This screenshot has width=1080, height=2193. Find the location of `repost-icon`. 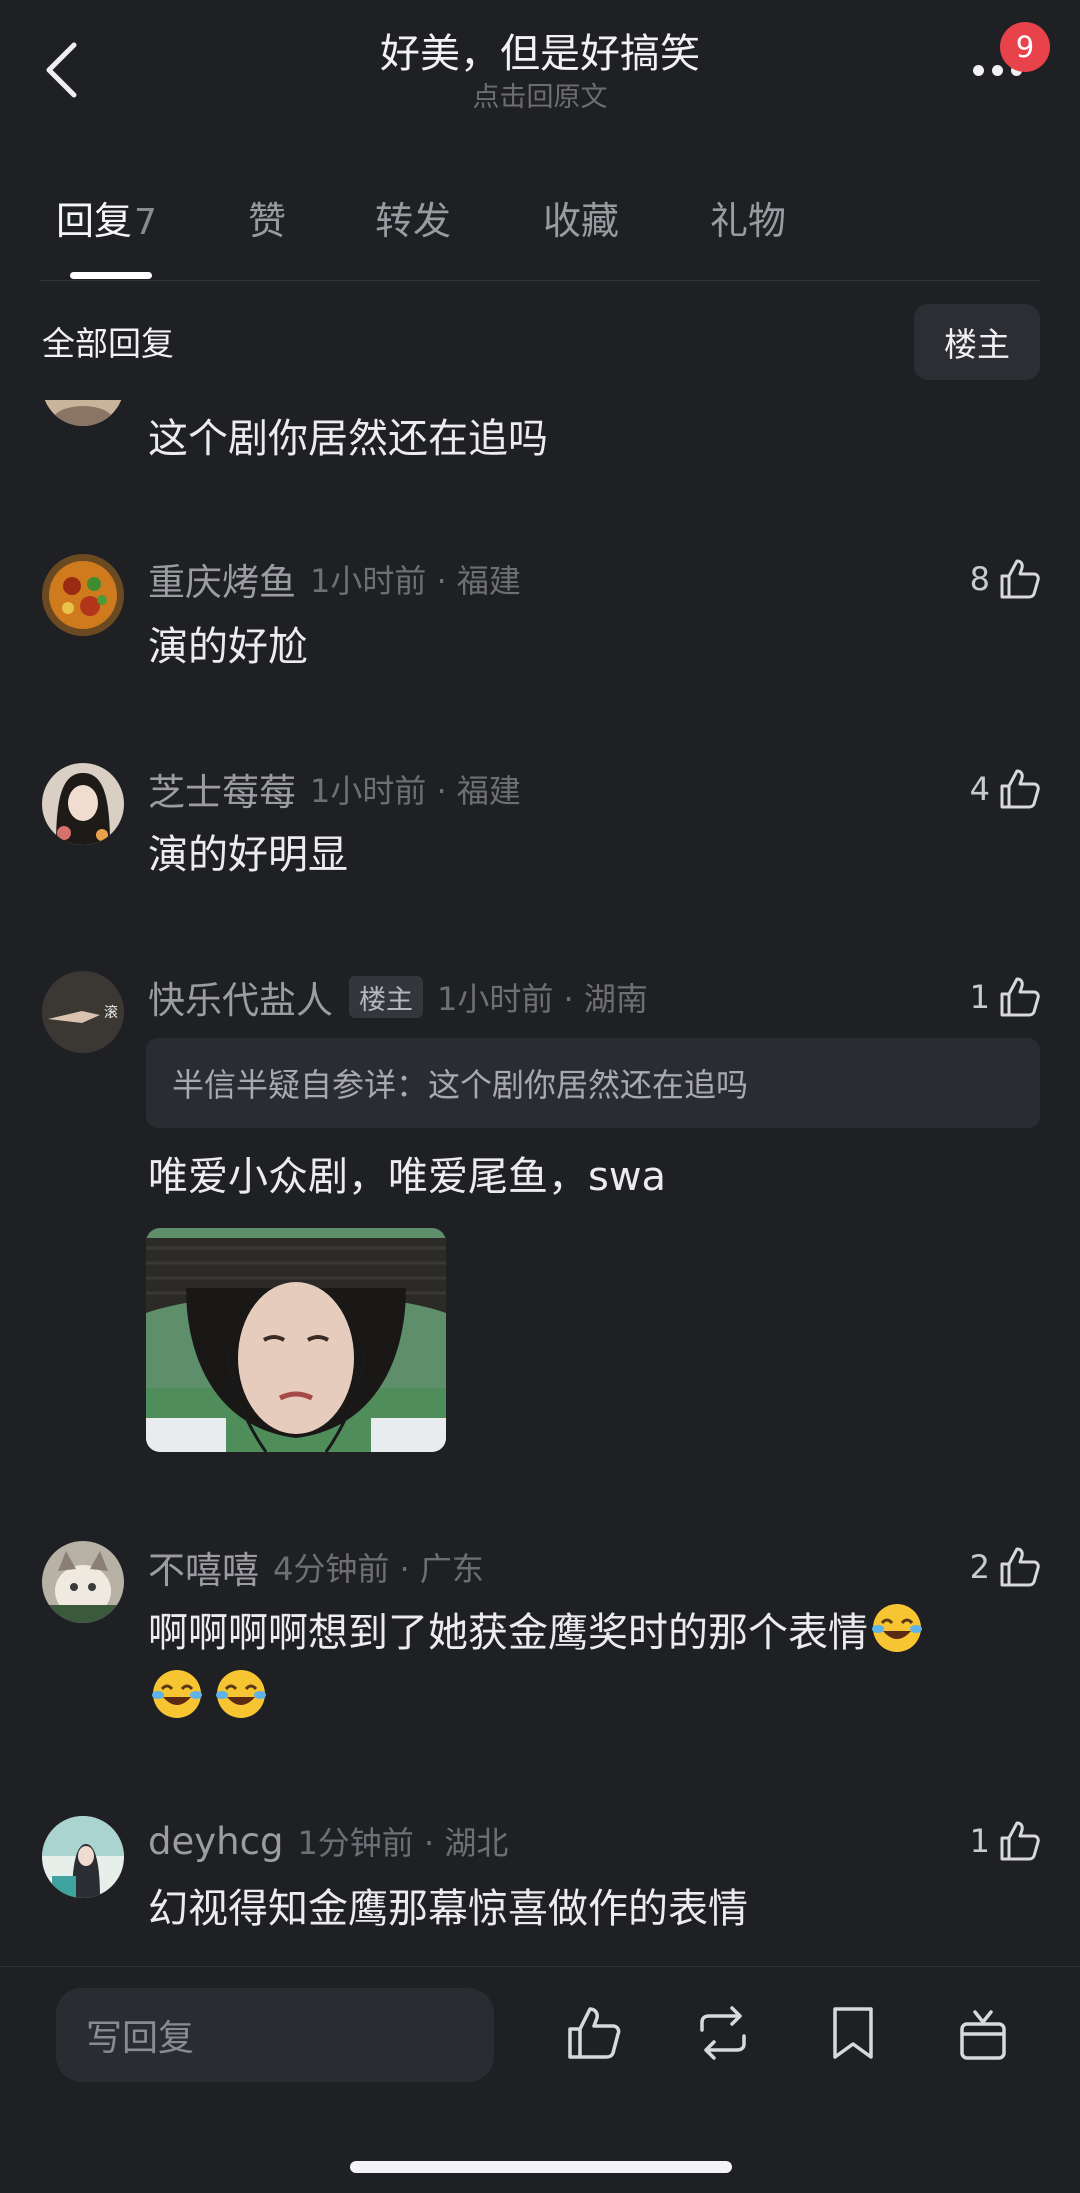

repost-icon is located at coordinates (723, 2033).